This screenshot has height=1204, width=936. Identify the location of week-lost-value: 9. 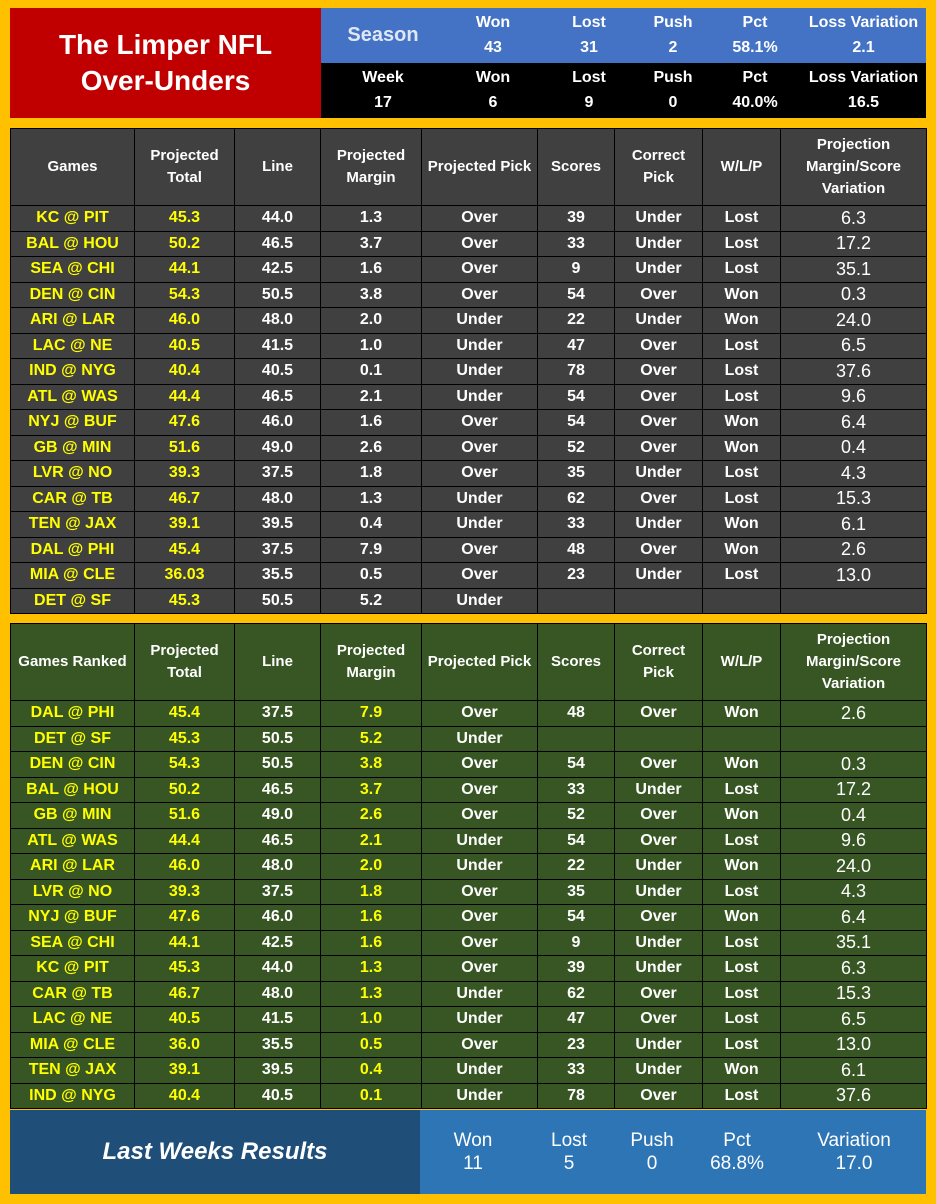
(589, 103).